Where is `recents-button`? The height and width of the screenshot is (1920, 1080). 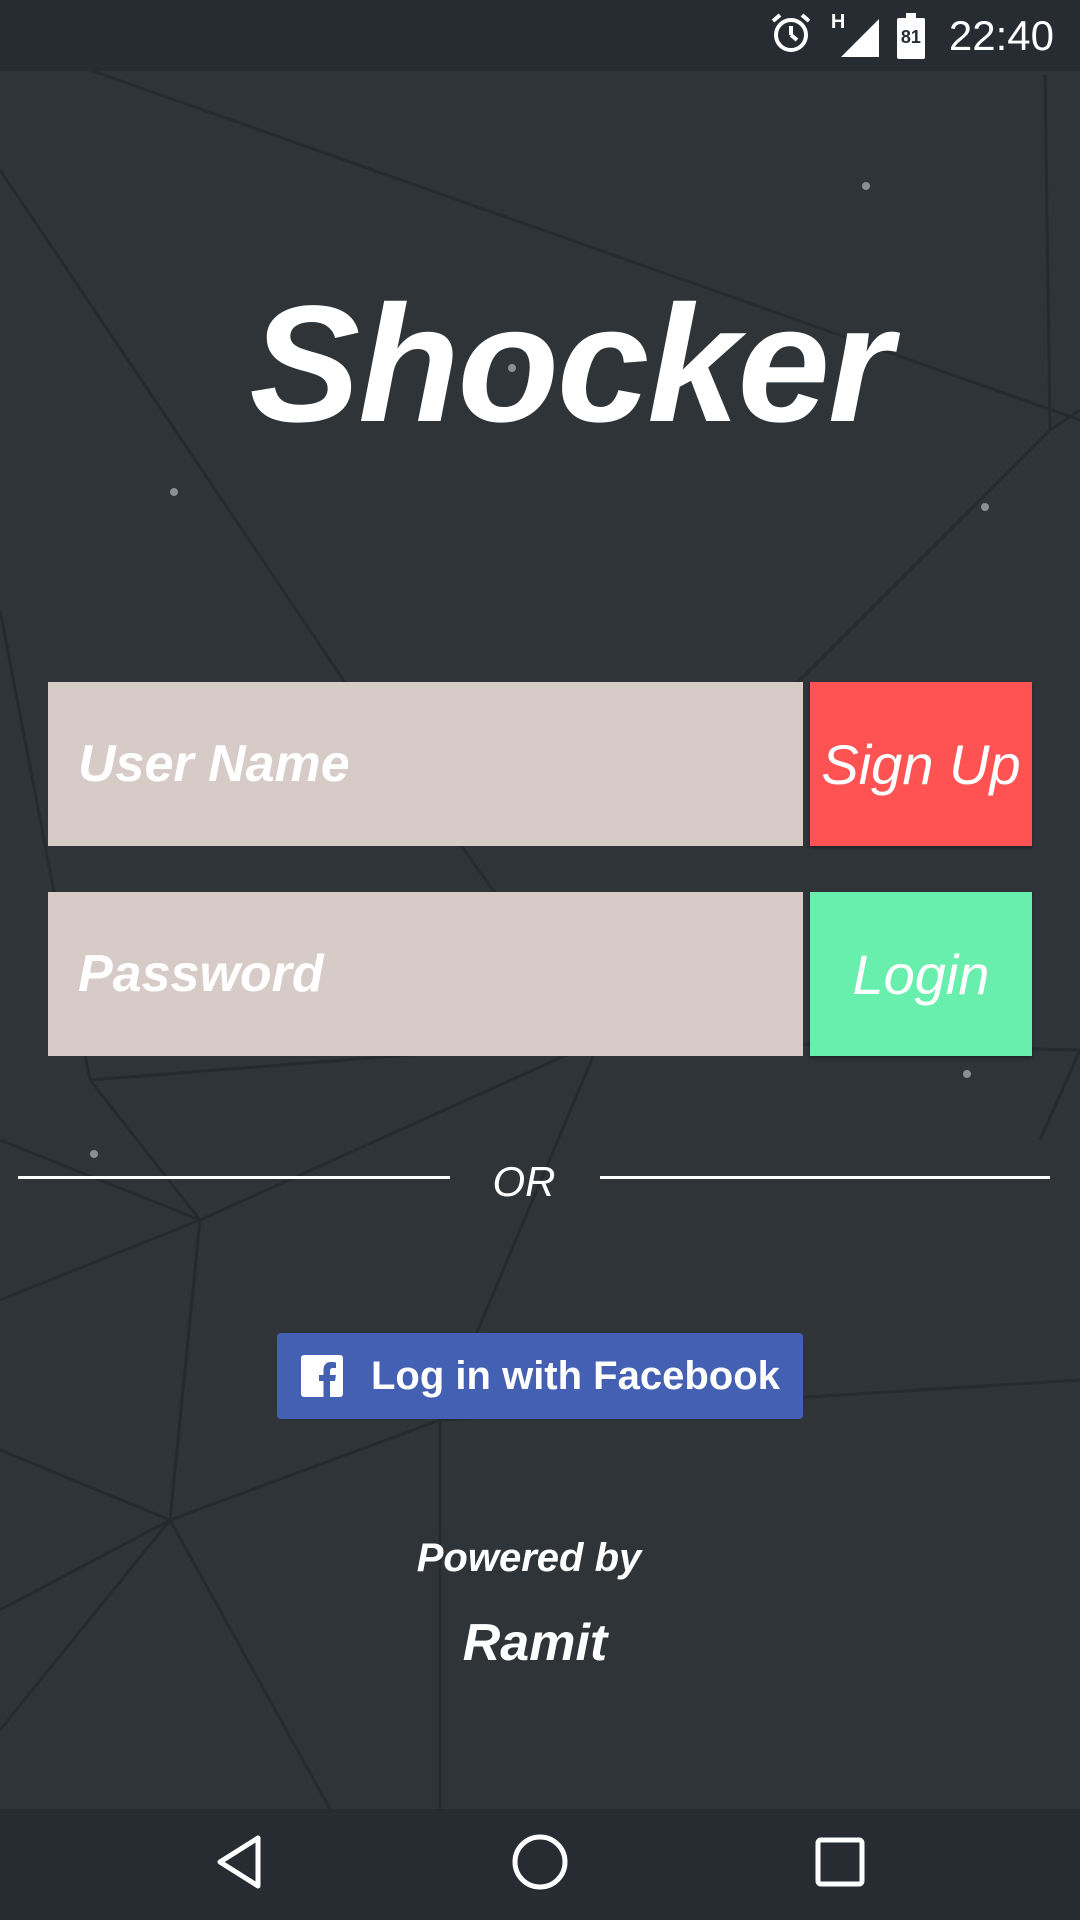 recents-button is located at coordinates (840, 1864).